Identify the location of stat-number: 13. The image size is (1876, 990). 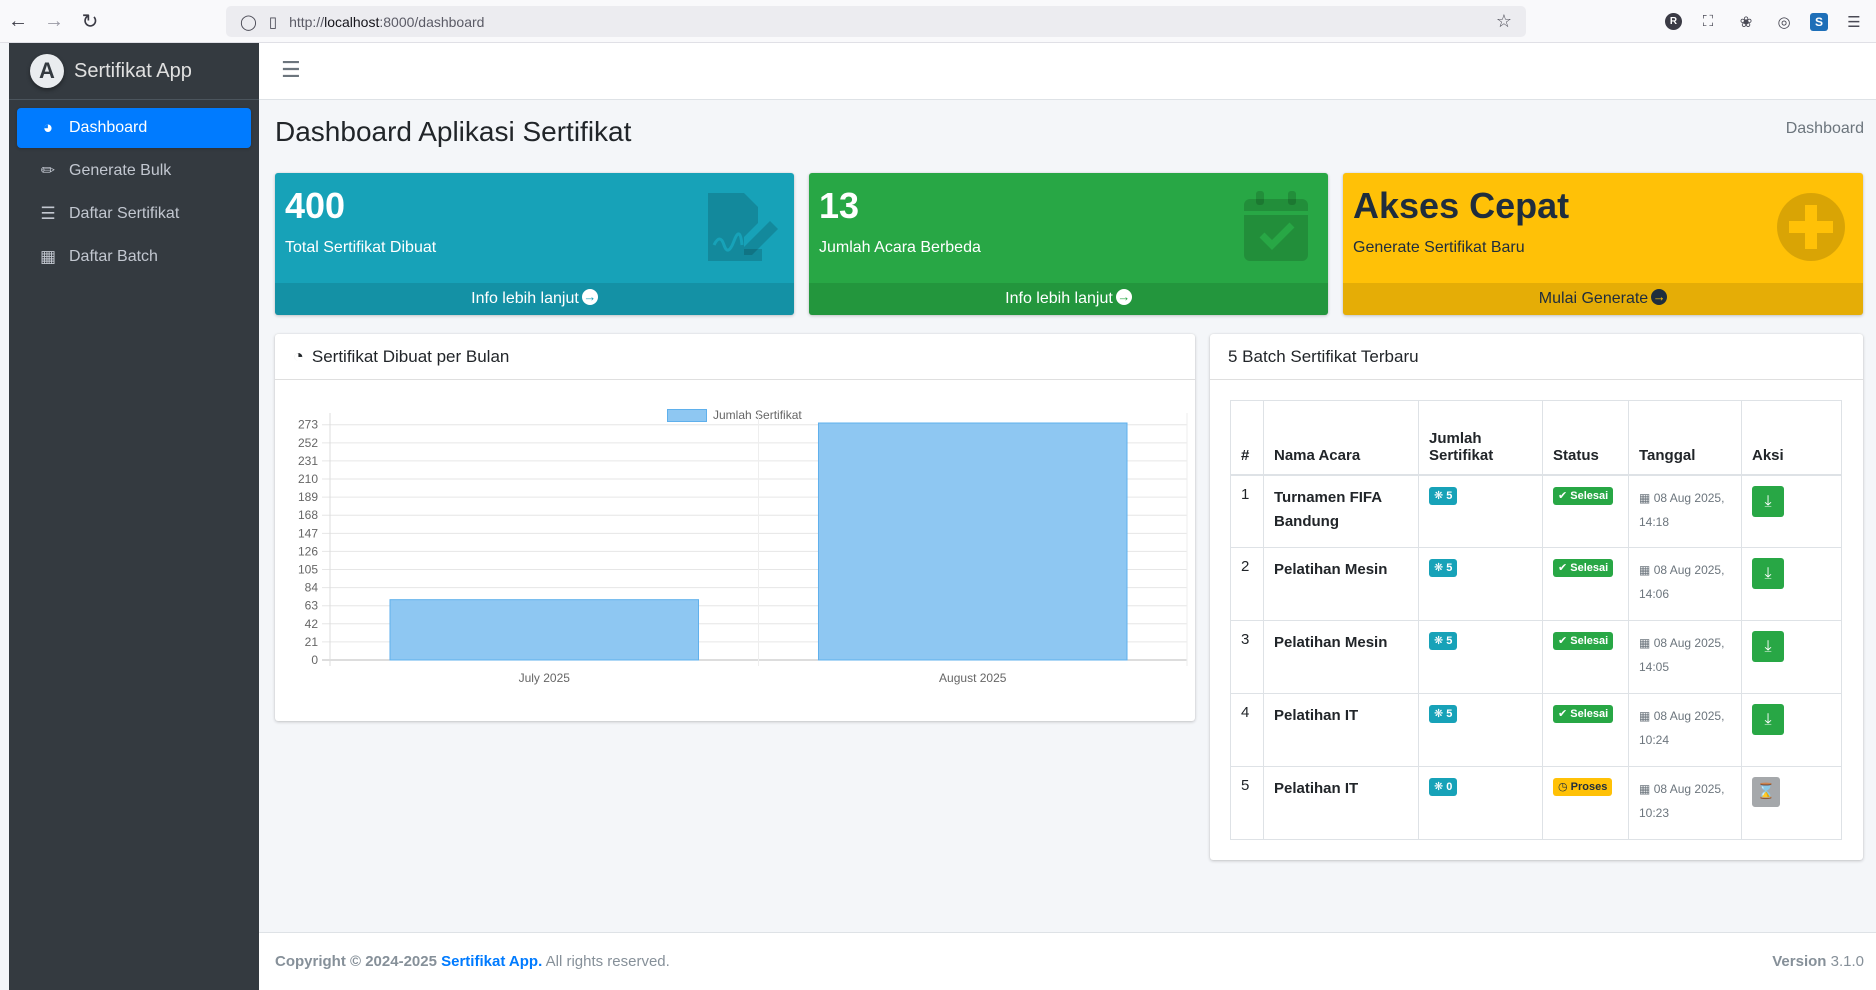
(839, 205).